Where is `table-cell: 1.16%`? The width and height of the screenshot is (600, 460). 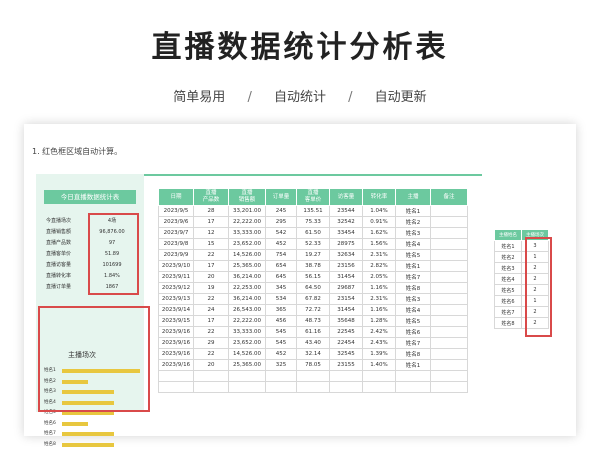 table-cell: 1.16% is located at coordinates (379, 288).